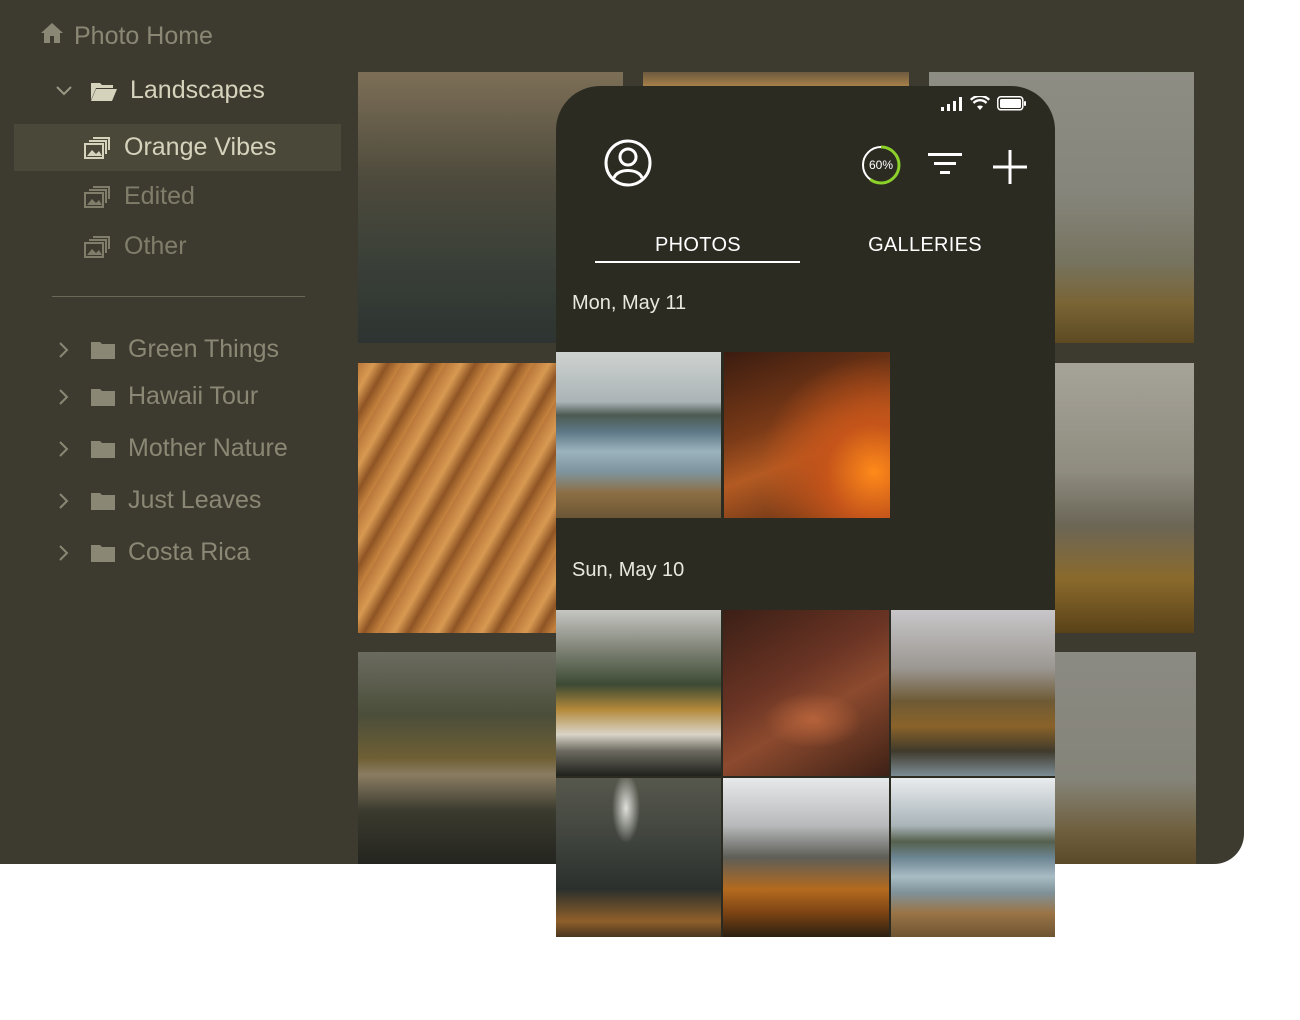  What do you see at coordinates (1124, 498) in the screenshot?
I see `photo-tile-misty-mountain` at bounding box center [1124, 498].